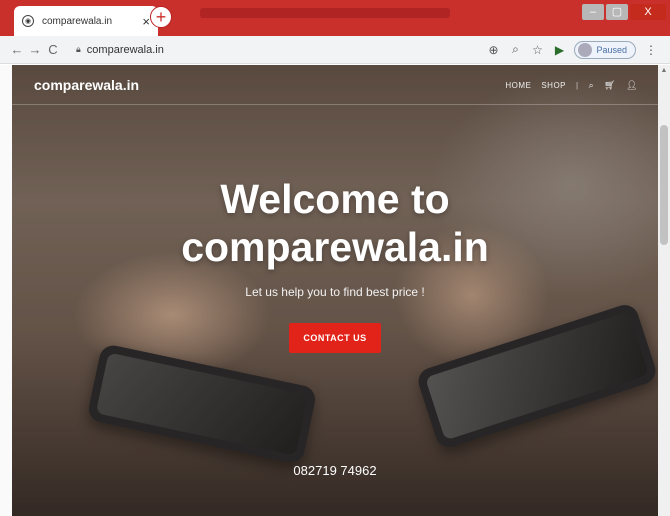  I want to click on site-header: comparewala.in HOME SHOP | ⌕ 🛒︎ 👤︎, so click(335, 85).